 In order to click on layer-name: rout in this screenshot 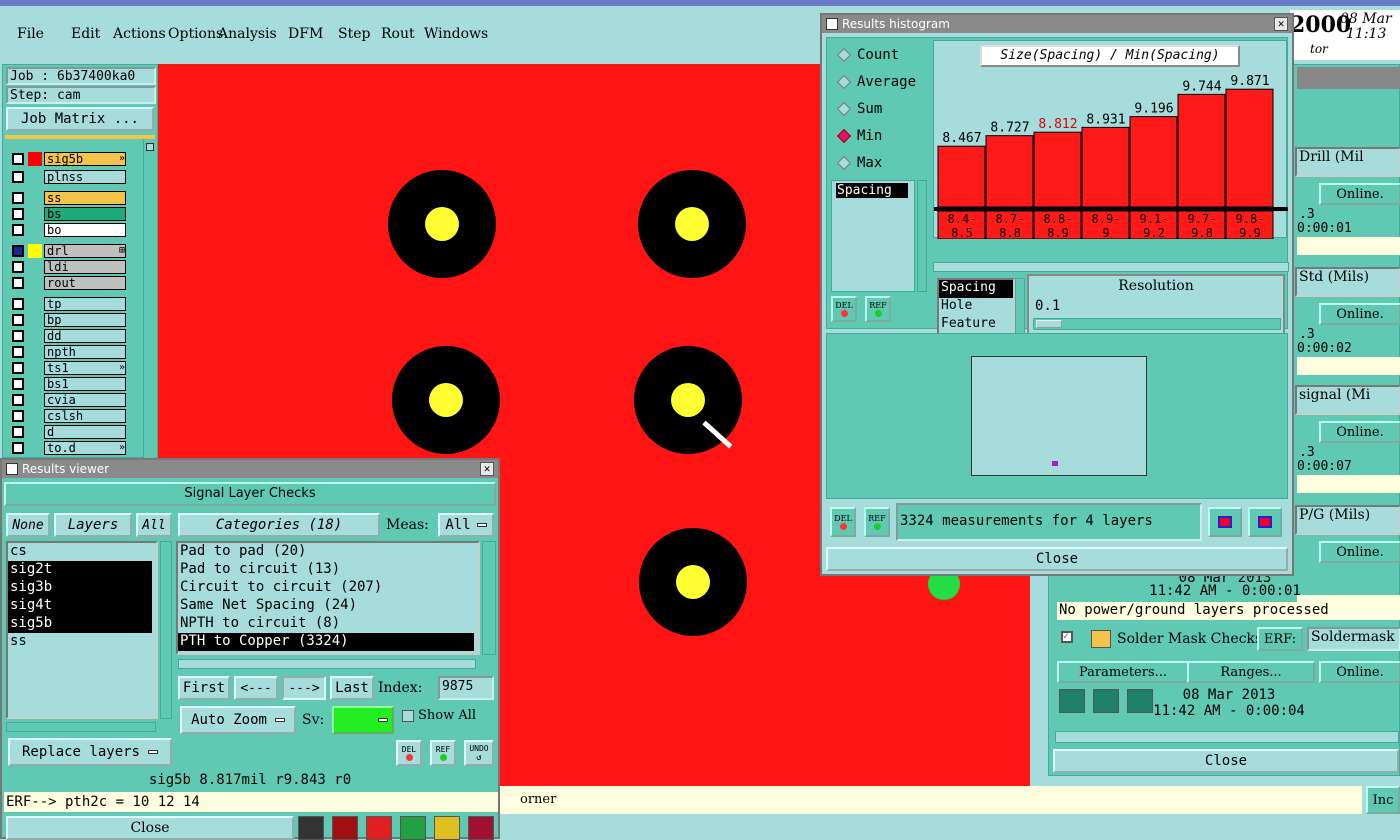, I will do `click(85, 282)`.